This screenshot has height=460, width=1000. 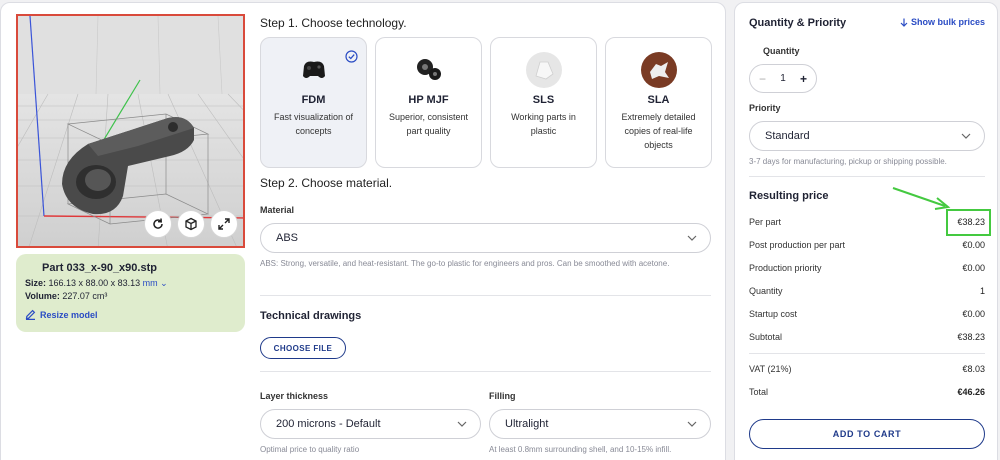 I want to click on quantity-value: 1, so click(x=783, y=78).